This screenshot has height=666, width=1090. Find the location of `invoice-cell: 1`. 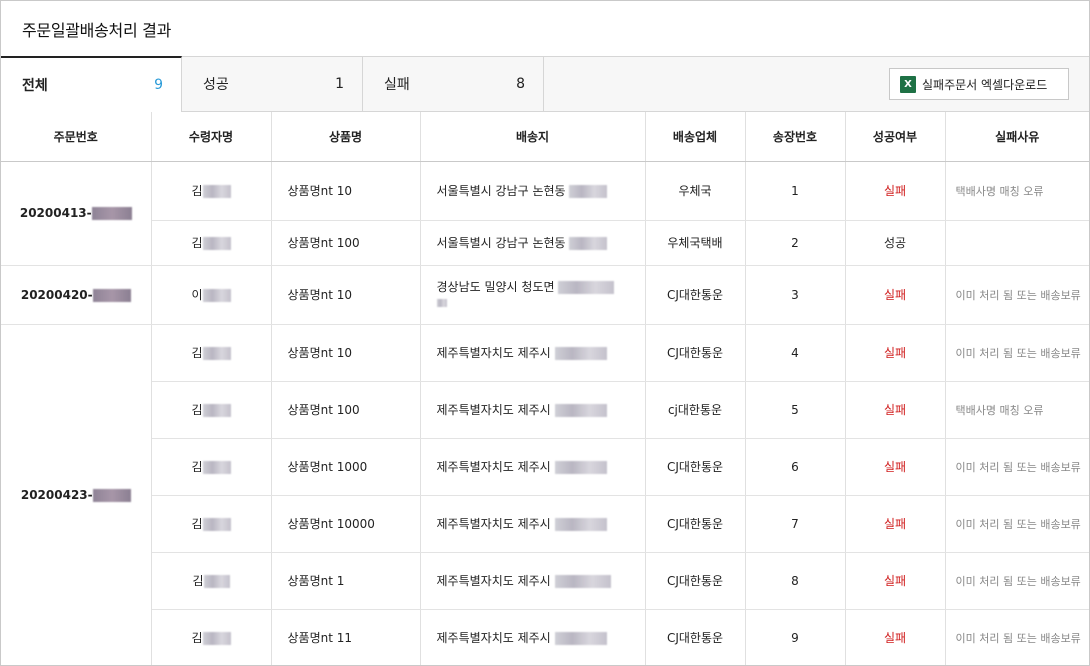

invoice-cell: 1 is located at coordinates (795, 191).